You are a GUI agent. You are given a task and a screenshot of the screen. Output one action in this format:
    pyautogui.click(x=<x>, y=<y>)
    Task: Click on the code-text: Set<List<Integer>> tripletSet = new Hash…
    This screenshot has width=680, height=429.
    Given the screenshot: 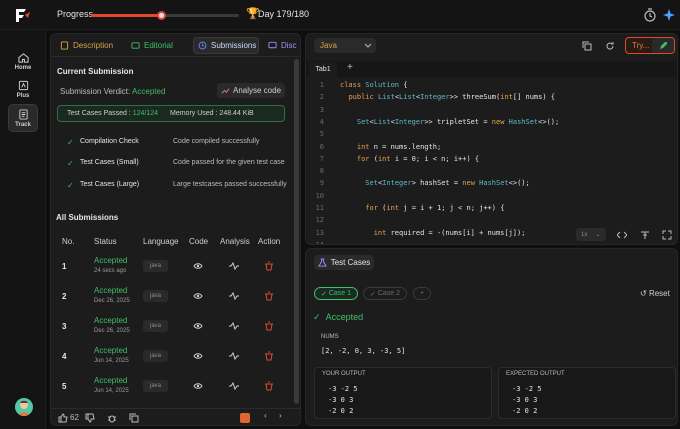 What is the action you would take?
    pyautogui.click(x=458, y=121)
    